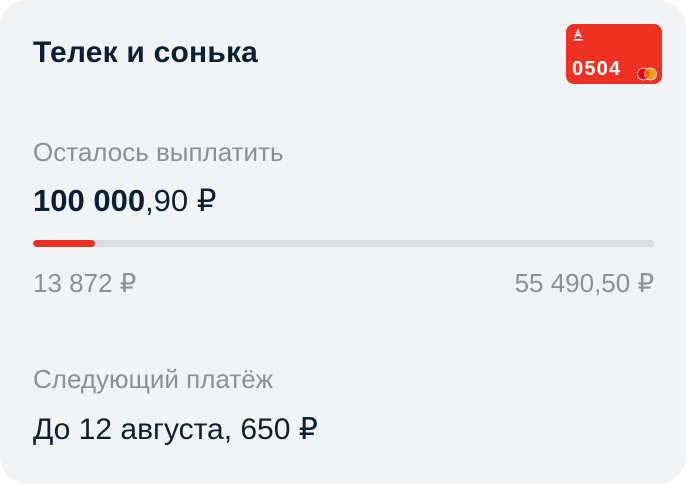  I want to click on card-number: 0504, so click(597, 69).